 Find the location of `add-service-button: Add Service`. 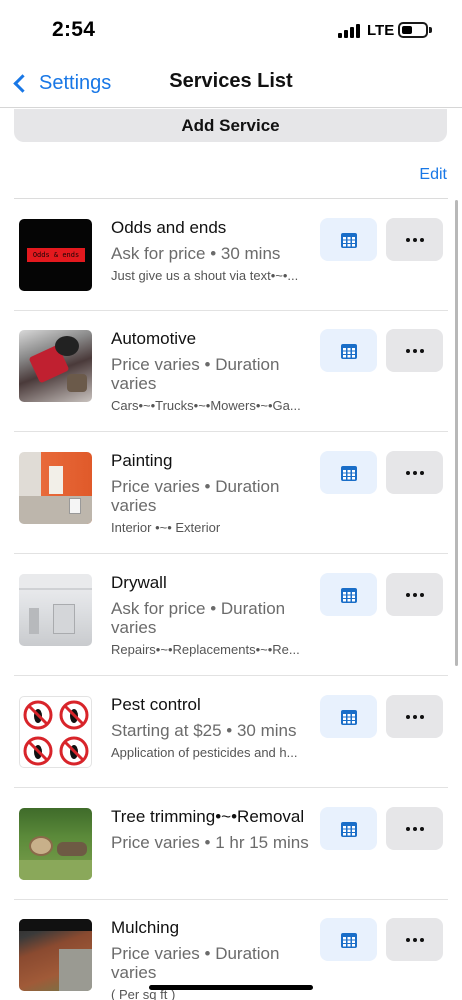

add-service-button: Add Service is located at coordinates (230, 125).